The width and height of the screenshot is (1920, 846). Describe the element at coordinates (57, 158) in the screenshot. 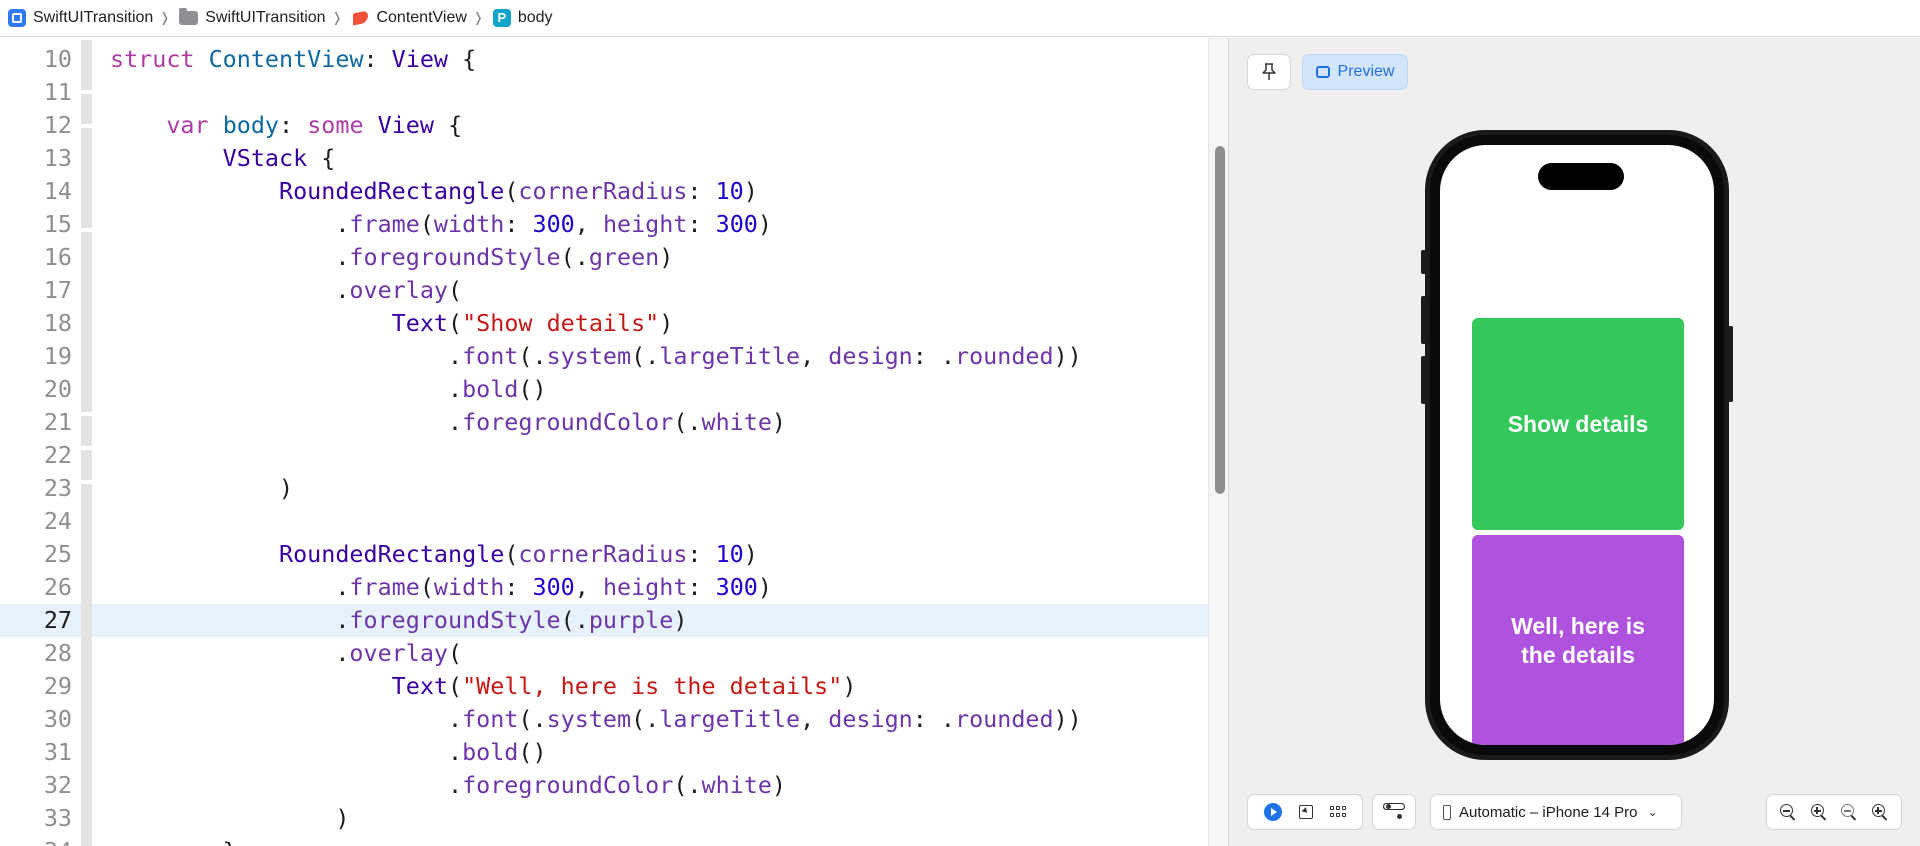

I see `line-number: 13` at that location.